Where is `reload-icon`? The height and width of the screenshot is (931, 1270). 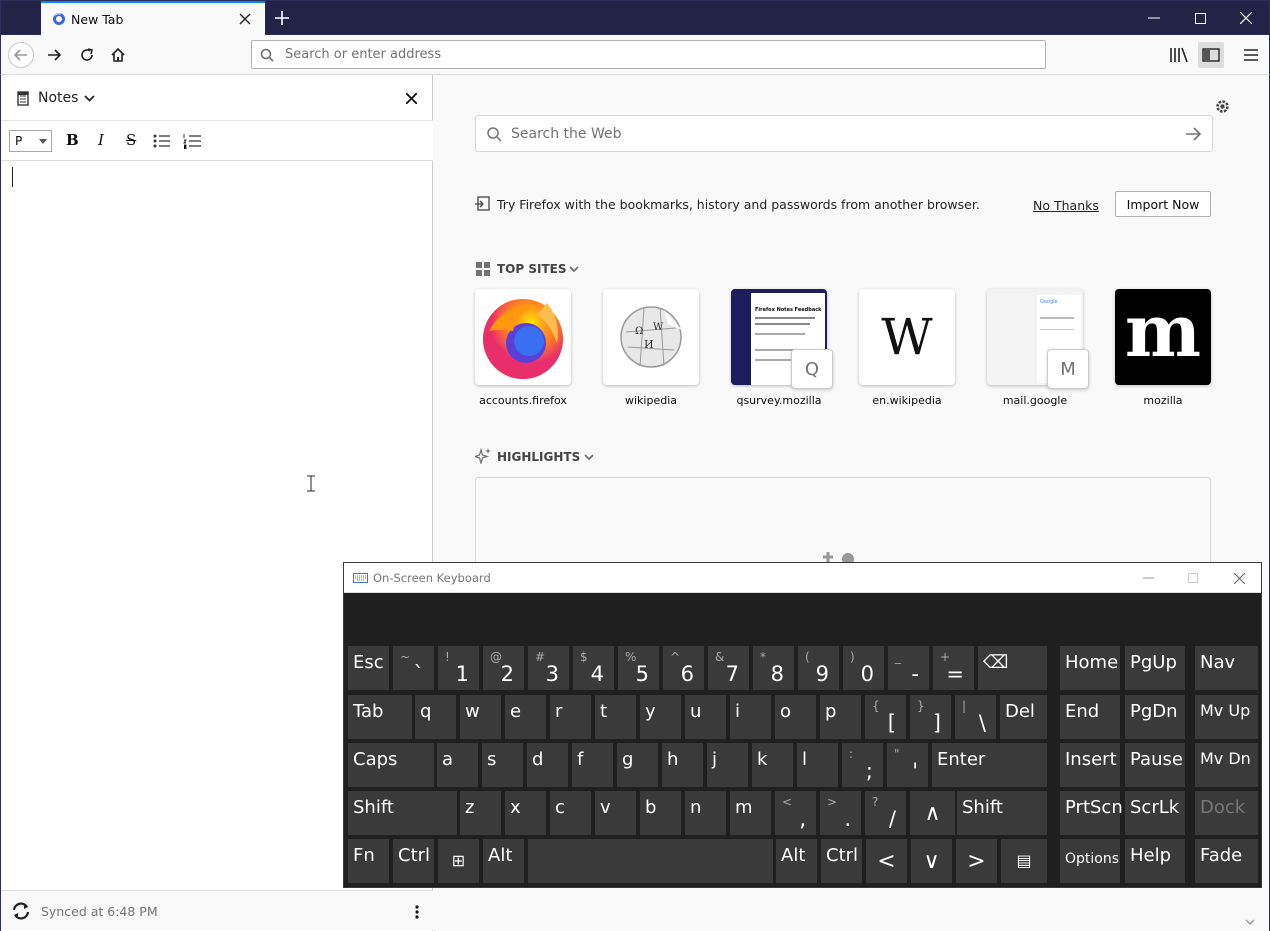
reload-icon is located at coordinates (87, 55).